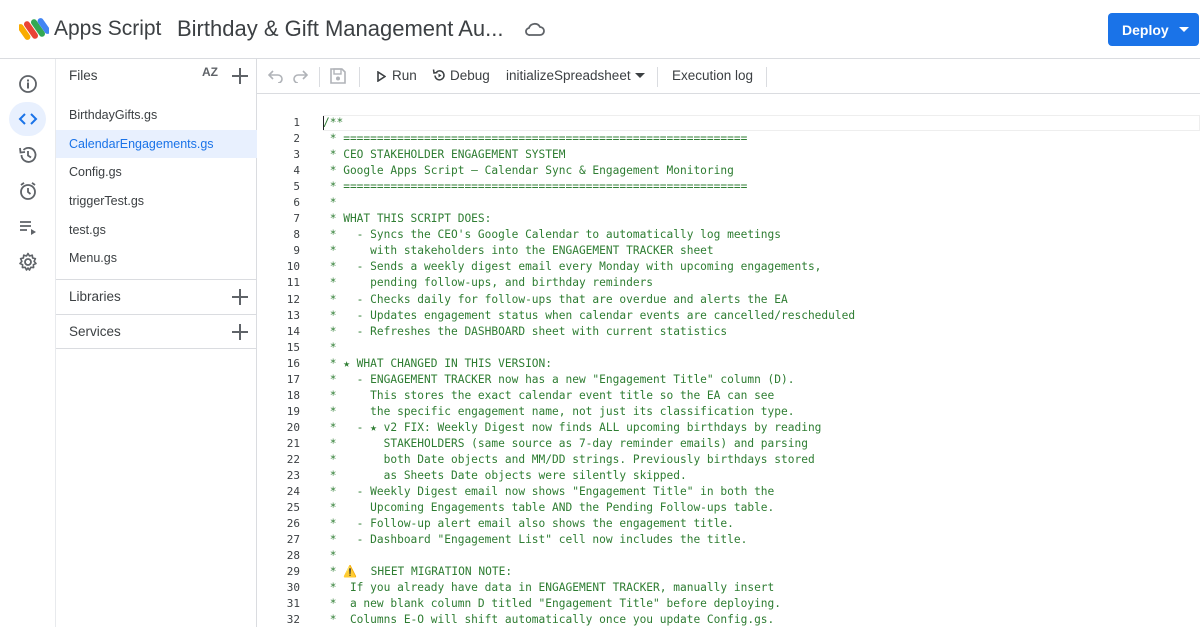 Image resolution: width=1200 pixels, height=627 pixels. What do you see at coordinates (156, 172) in the screenshot?
I see `file-item: Config.gs` at bounding box center [156, 172].